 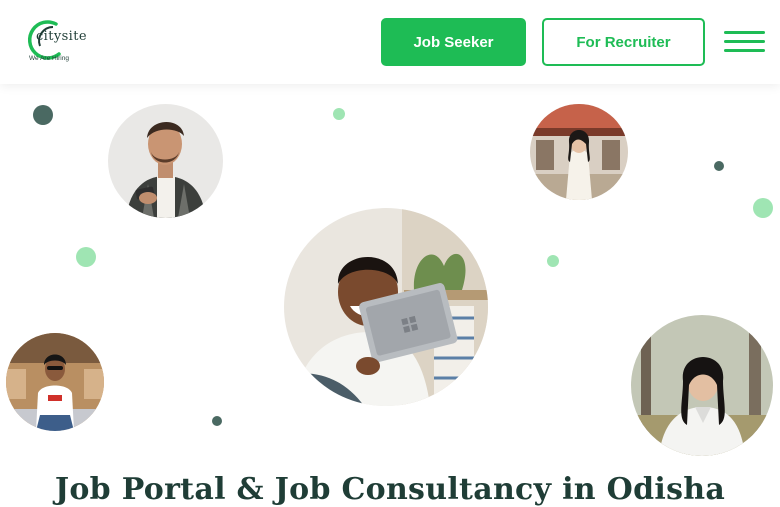 I want to click on logo-text: citysite, so click(x=61, y=36).